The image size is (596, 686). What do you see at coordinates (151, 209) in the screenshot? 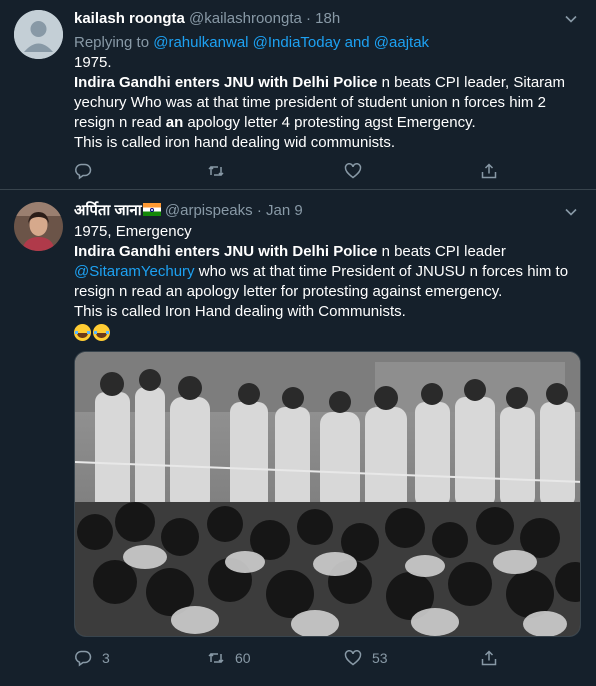
I see `india-flag-icon` at bounding box center [151, 209].